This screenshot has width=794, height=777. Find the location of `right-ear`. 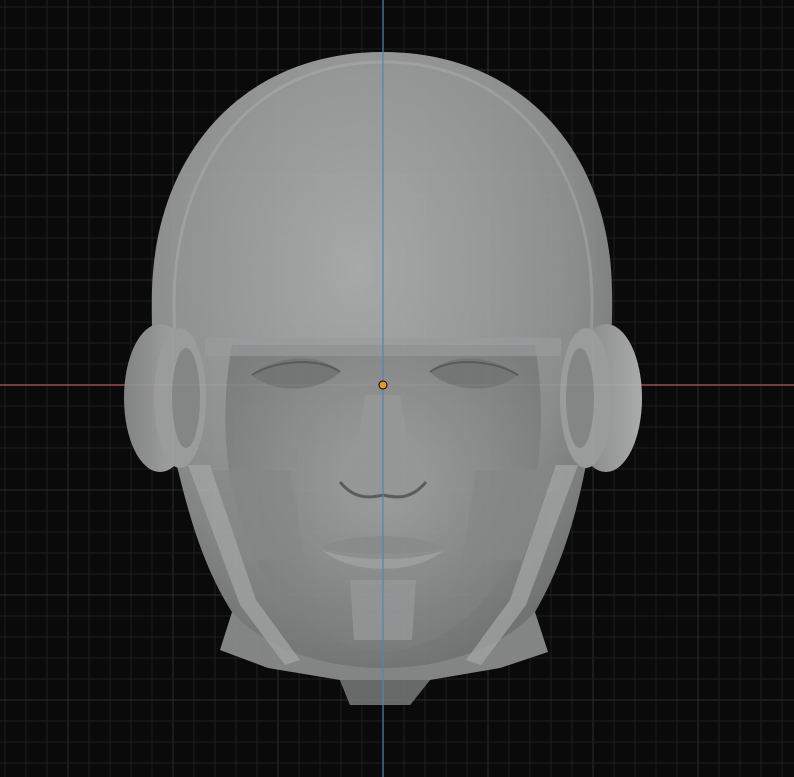

right-ear is located at coordinates (601, 398).